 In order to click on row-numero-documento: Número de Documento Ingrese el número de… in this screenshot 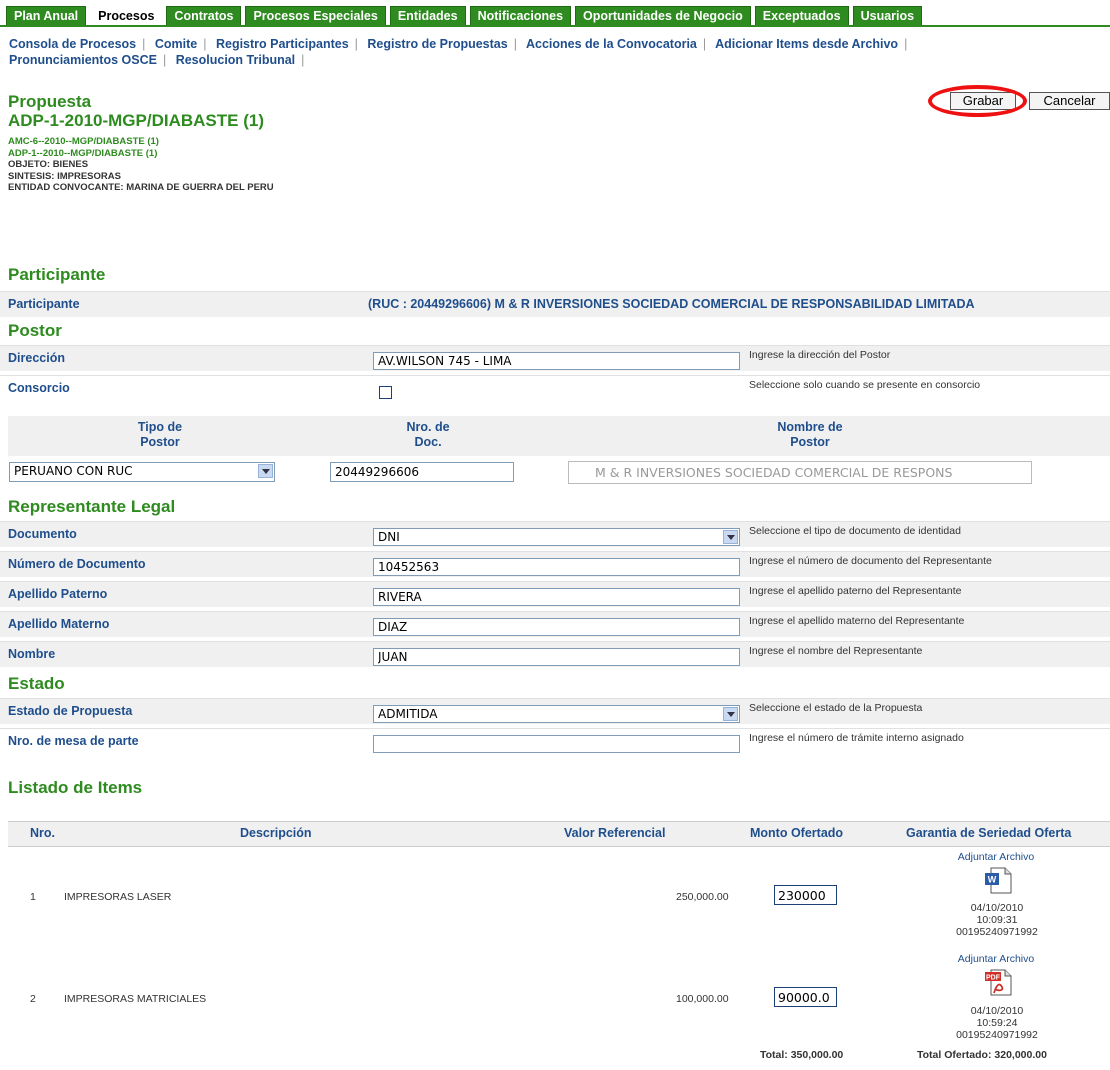, I will do `click(555, 564)`.